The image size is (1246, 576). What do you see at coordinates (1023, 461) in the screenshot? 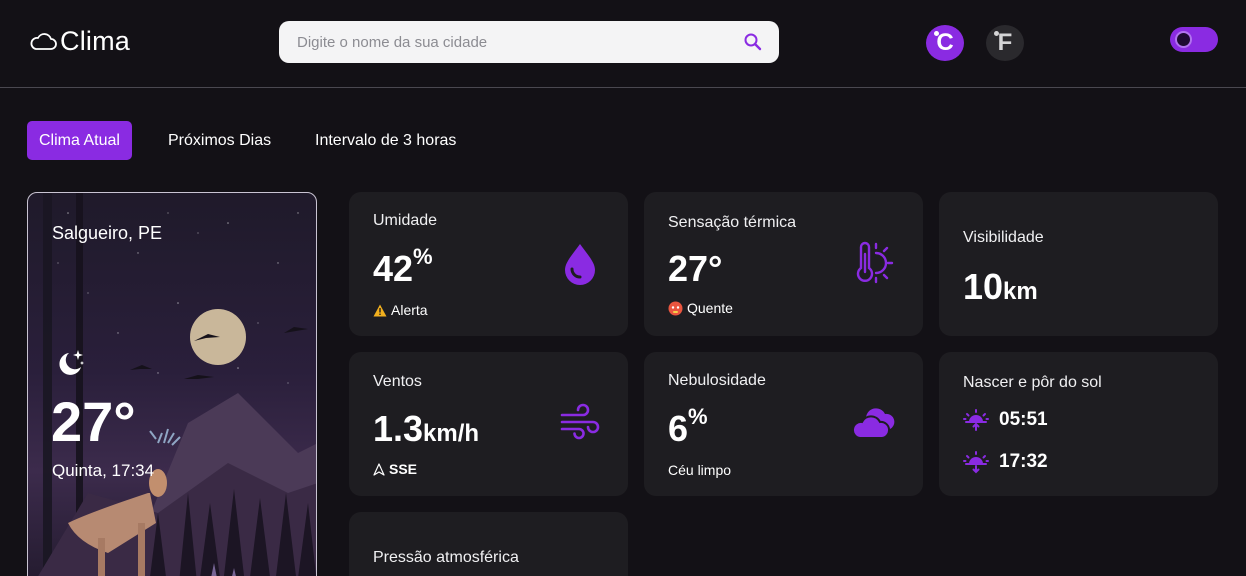
I see `sunset-time: 17:32` at bounding box center [1023, 461].